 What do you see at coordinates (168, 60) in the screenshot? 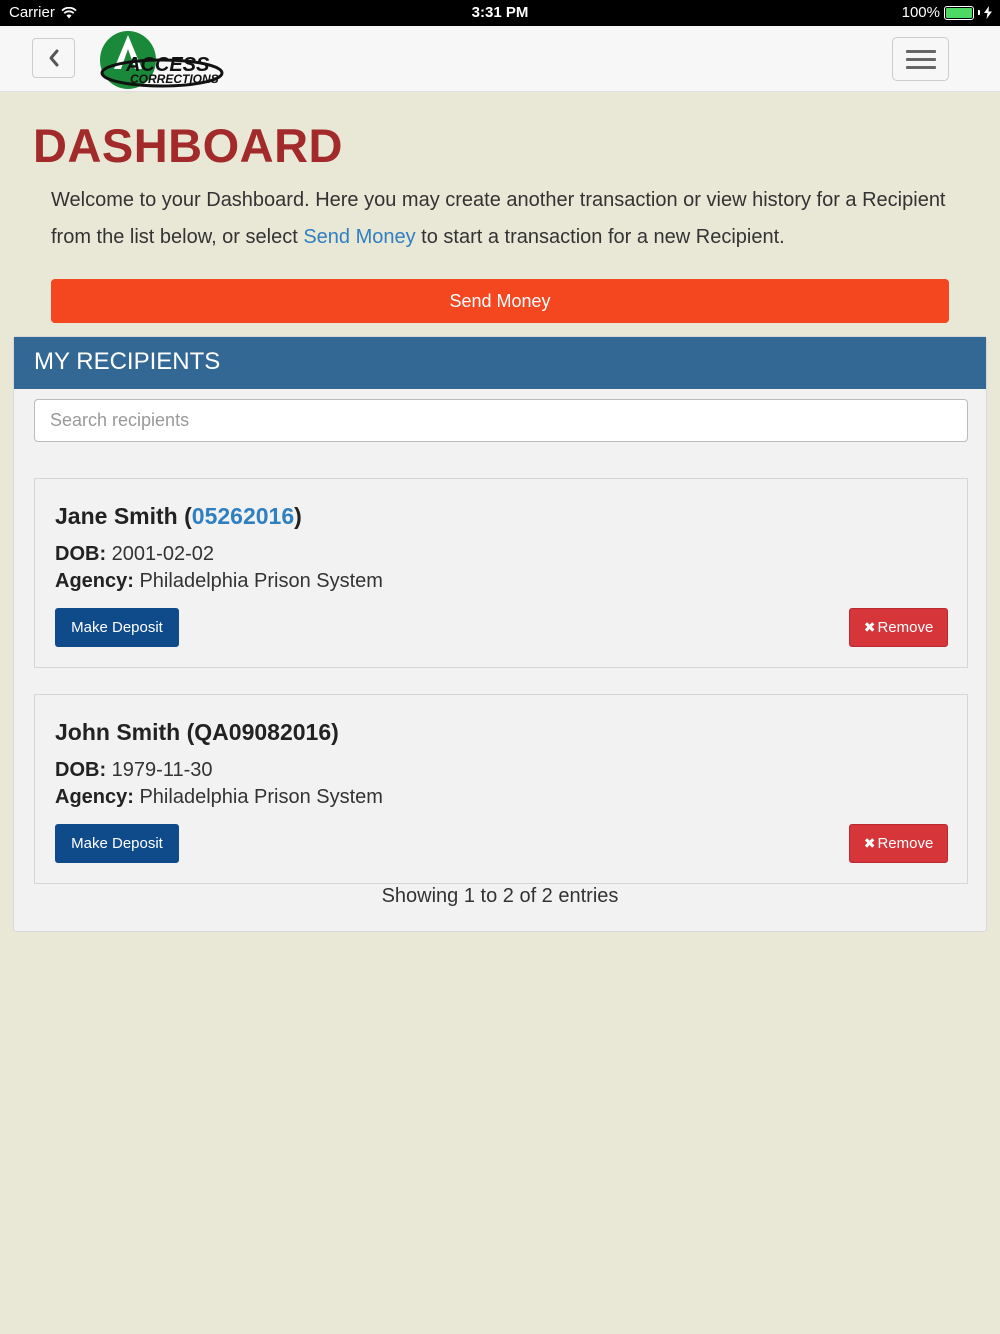
I see `access-corrections-logo: ACCESS CORRECTIONS` at bounding box center [168, 60].